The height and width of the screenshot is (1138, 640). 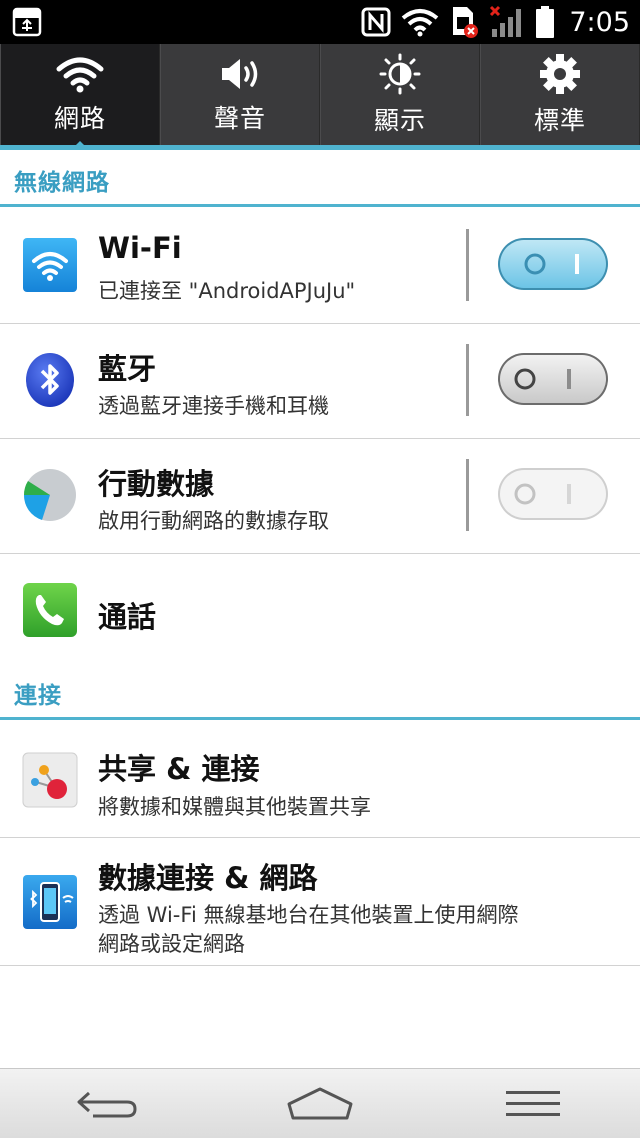 I want to click on usb-icon, so click(x=27, y=22).